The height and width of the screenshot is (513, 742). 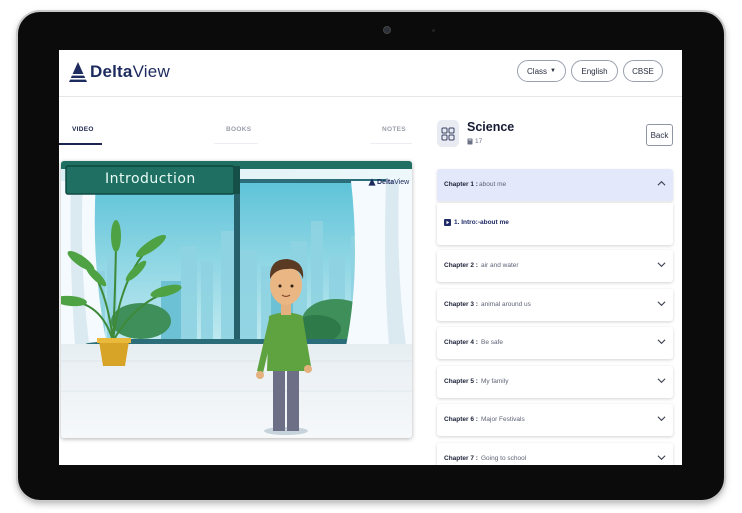 I want to click on video-watermark: Delta View, so click(x=388, y=182).